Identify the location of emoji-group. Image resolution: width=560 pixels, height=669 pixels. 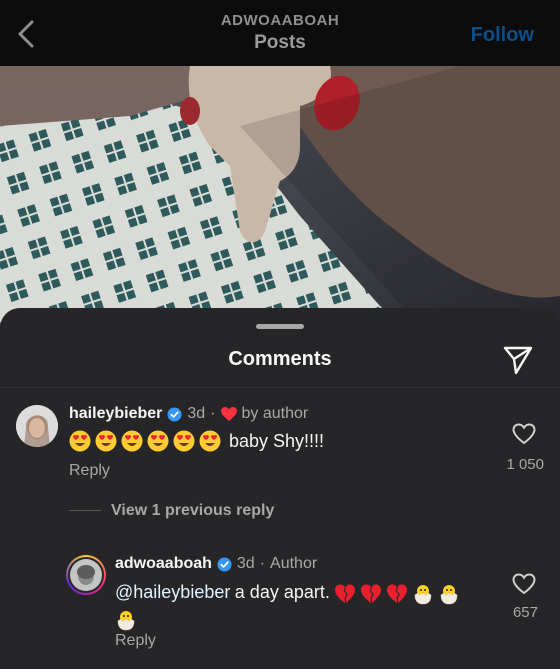
(147, 441).